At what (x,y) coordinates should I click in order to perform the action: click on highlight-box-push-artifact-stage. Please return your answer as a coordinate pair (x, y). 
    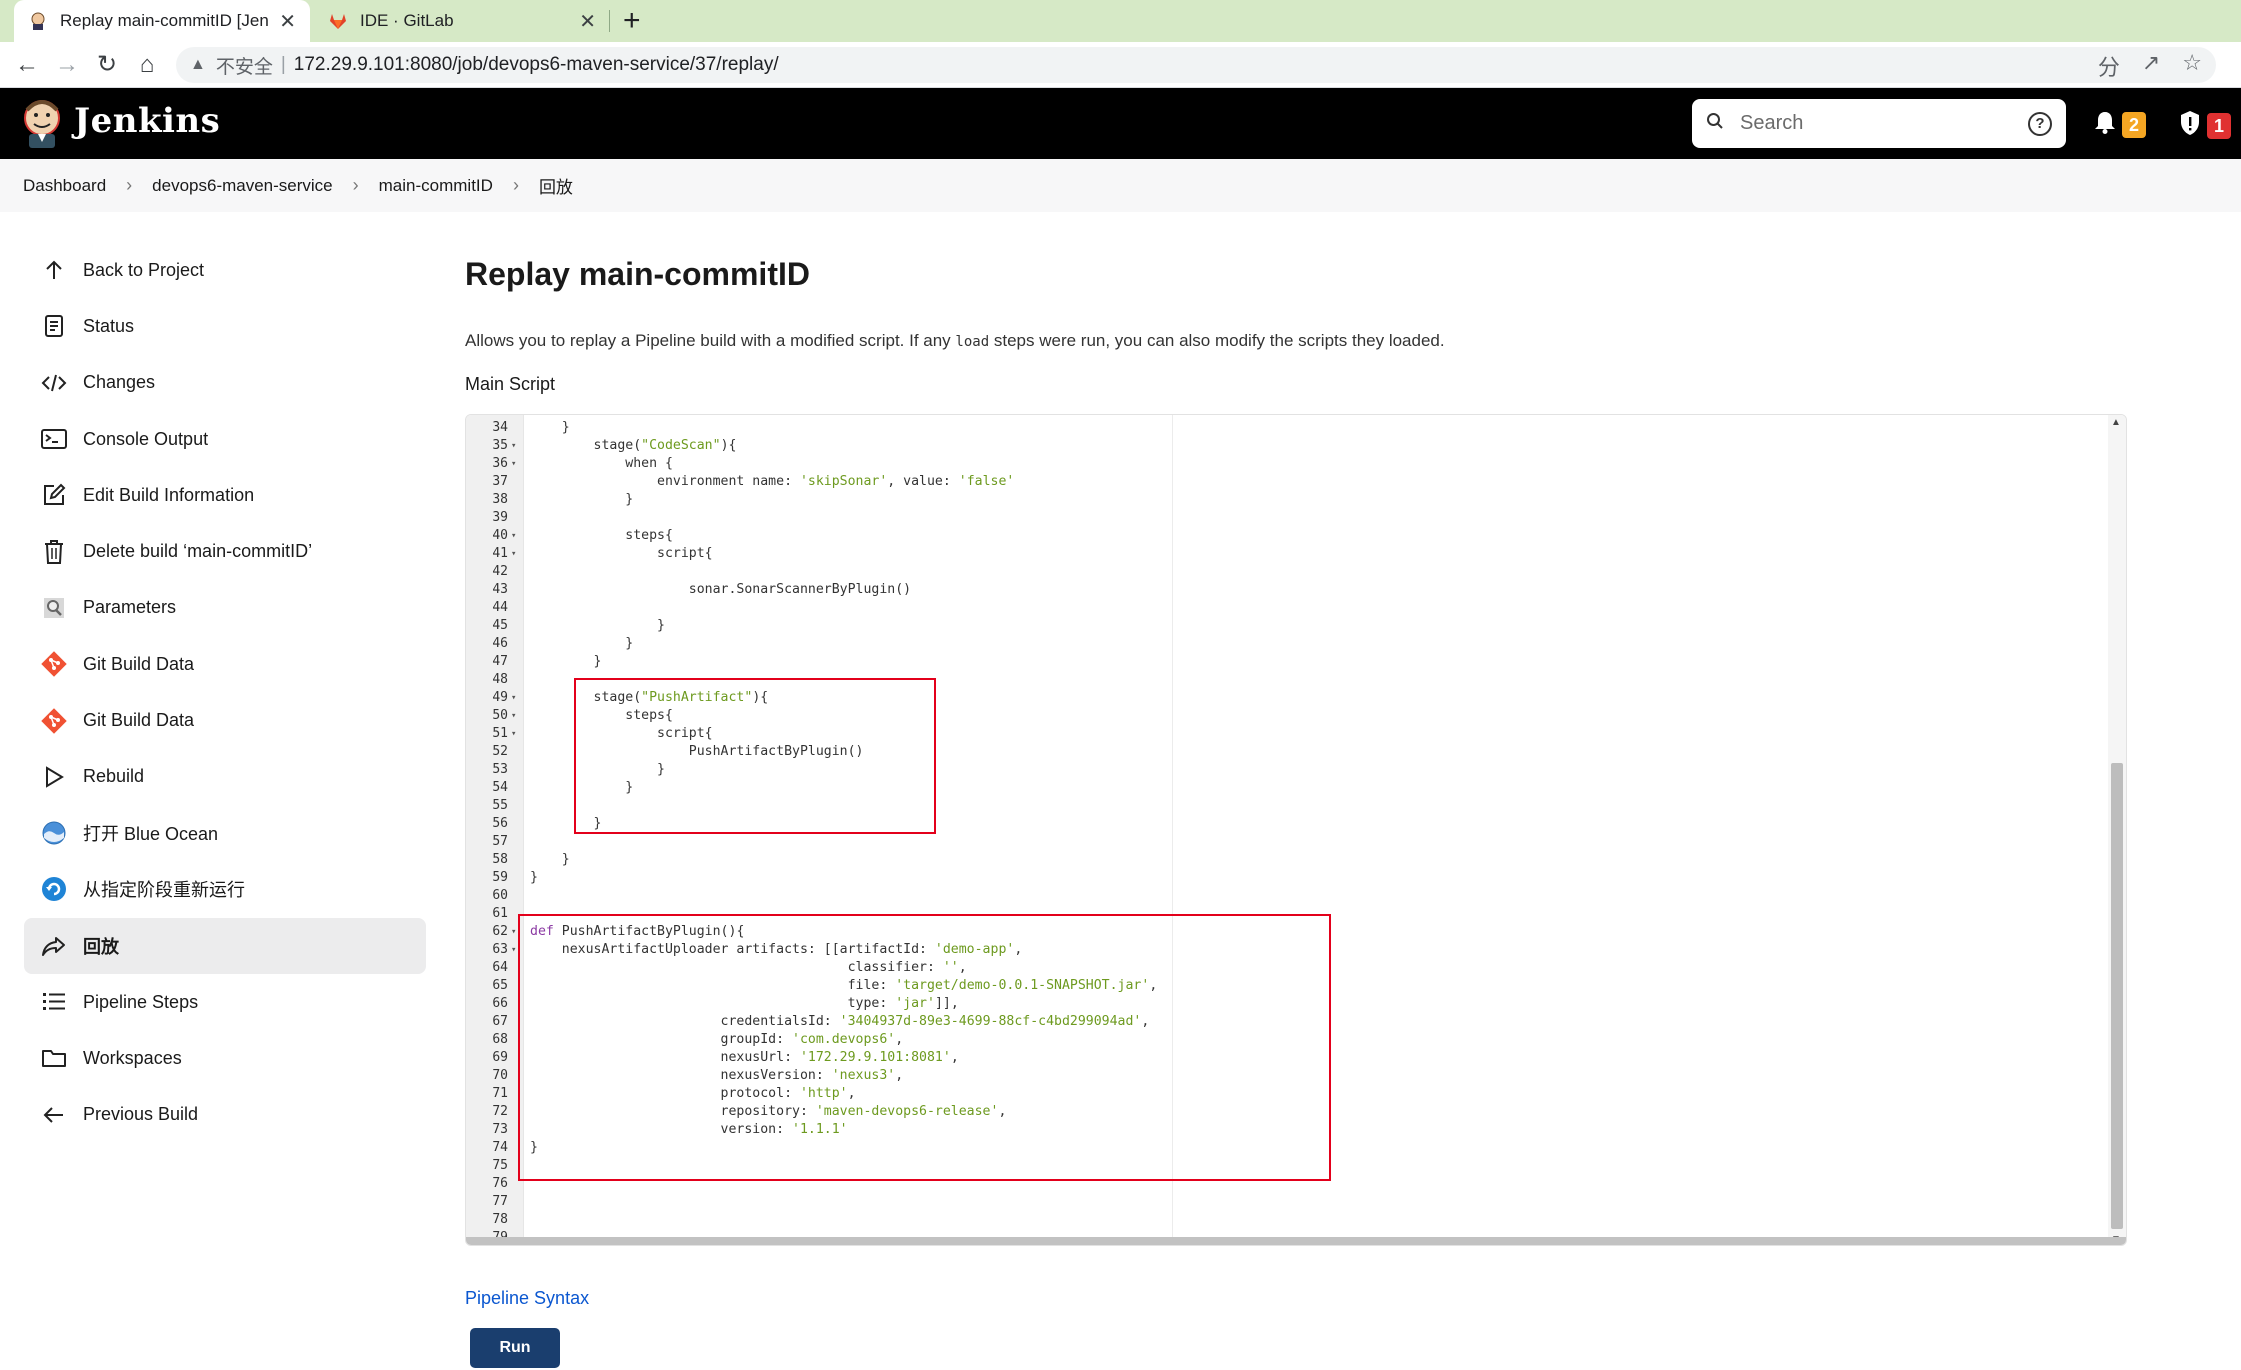
    Looking at the image, I should click on (755, 756).